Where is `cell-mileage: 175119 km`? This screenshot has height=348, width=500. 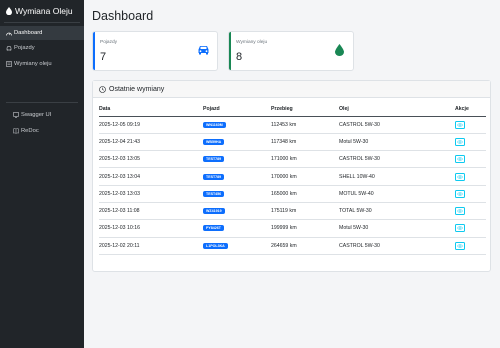
cell-mileage: 175119 km is located at coordinates (305, 211).